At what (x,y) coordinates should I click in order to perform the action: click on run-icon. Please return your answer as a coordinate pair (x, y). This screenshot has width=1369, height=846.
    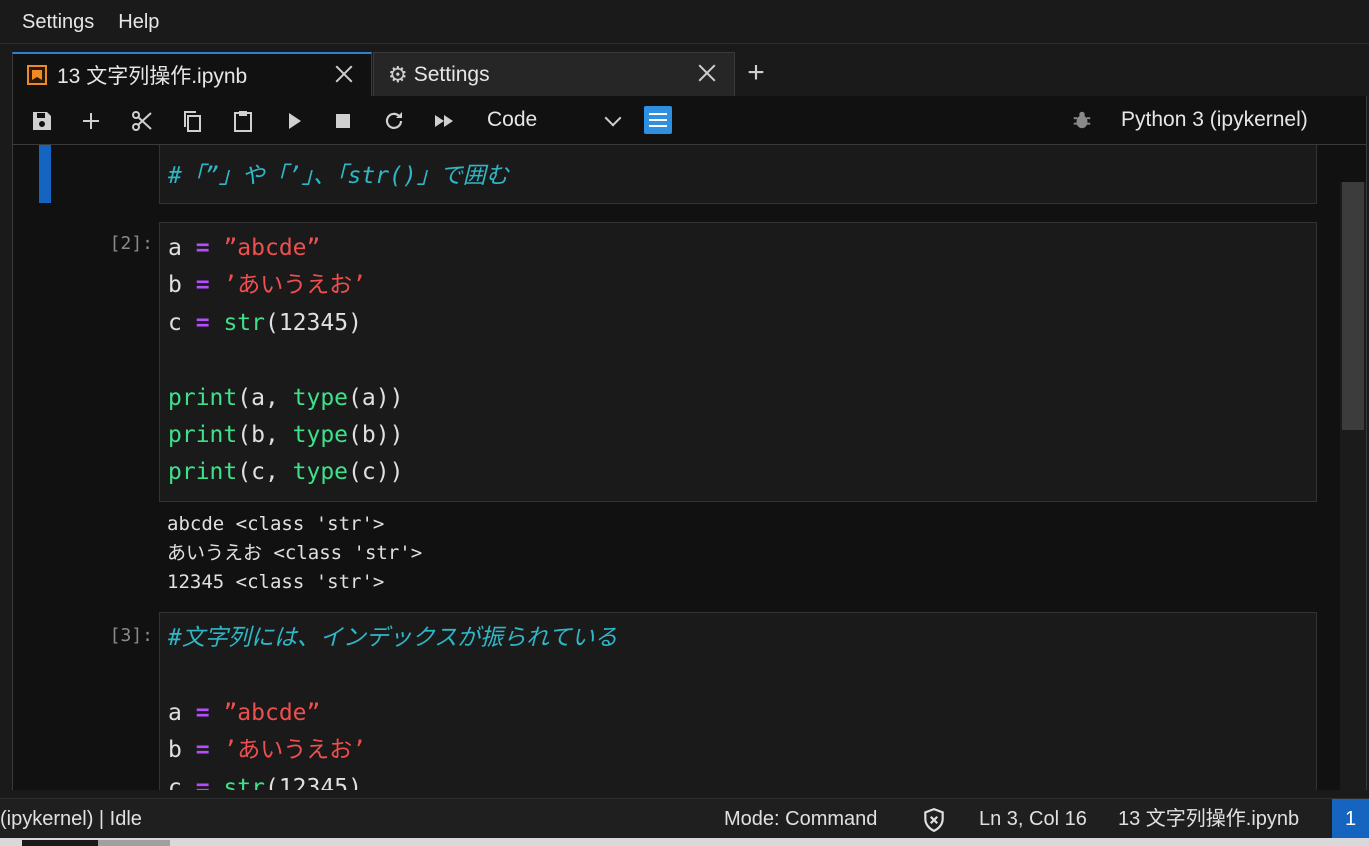
    Looking at the image, I should click on (295, 121).